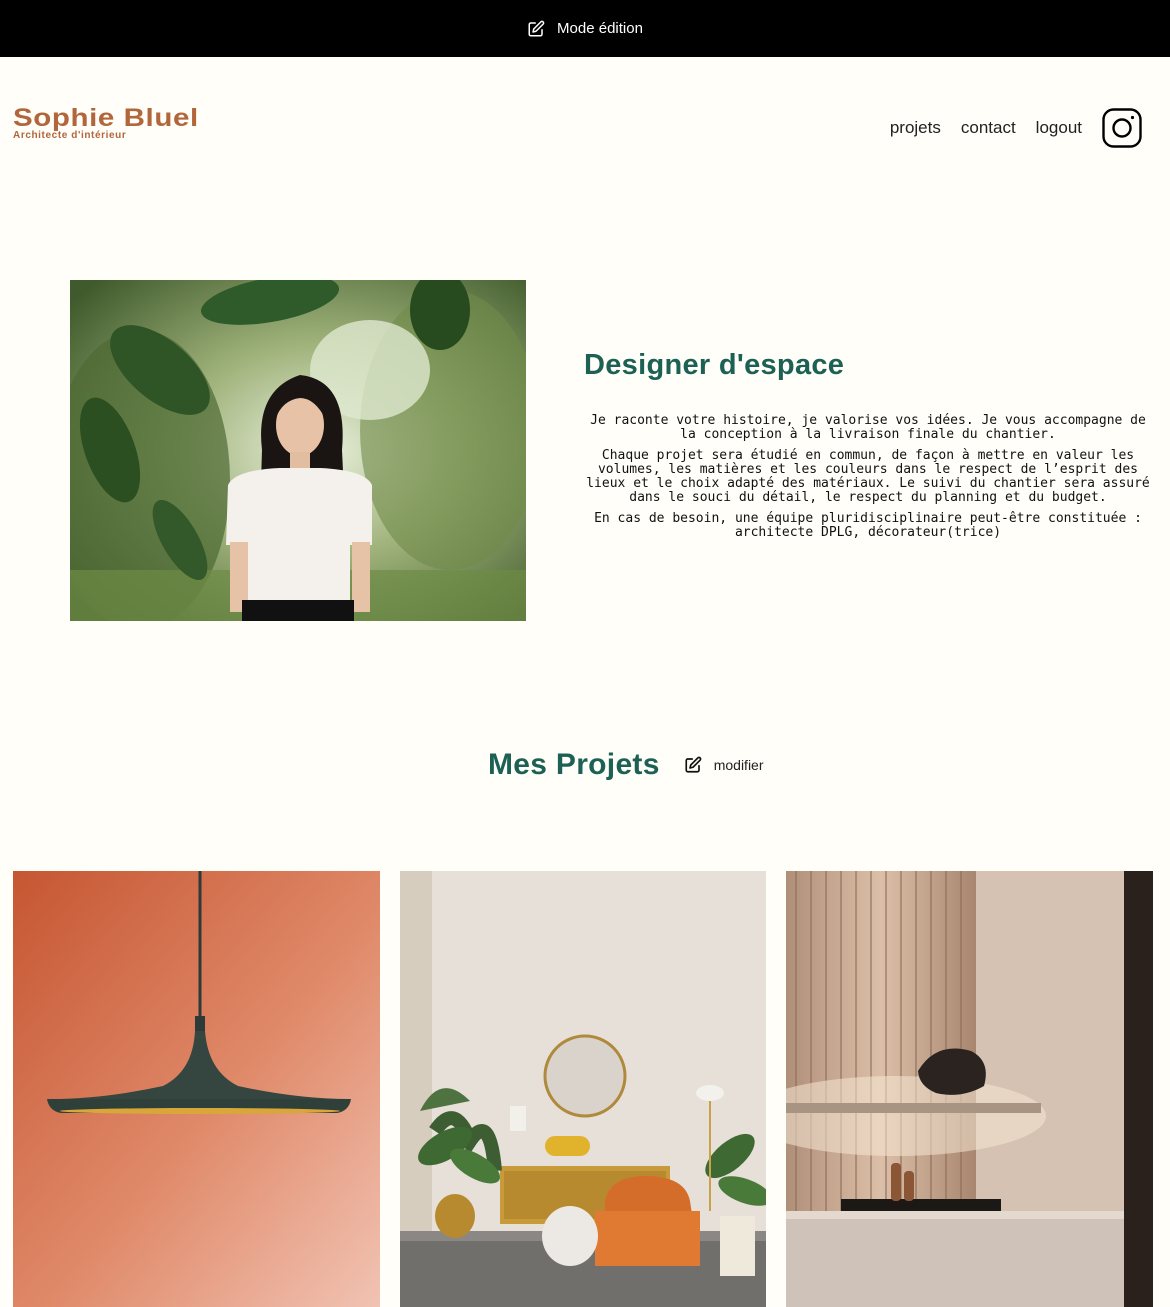 This screenshot has width=1170, height=1307. Describe the element at coordinates (574, 764) in the screenshot. I see `projects-title: Mes Projets` at that location.